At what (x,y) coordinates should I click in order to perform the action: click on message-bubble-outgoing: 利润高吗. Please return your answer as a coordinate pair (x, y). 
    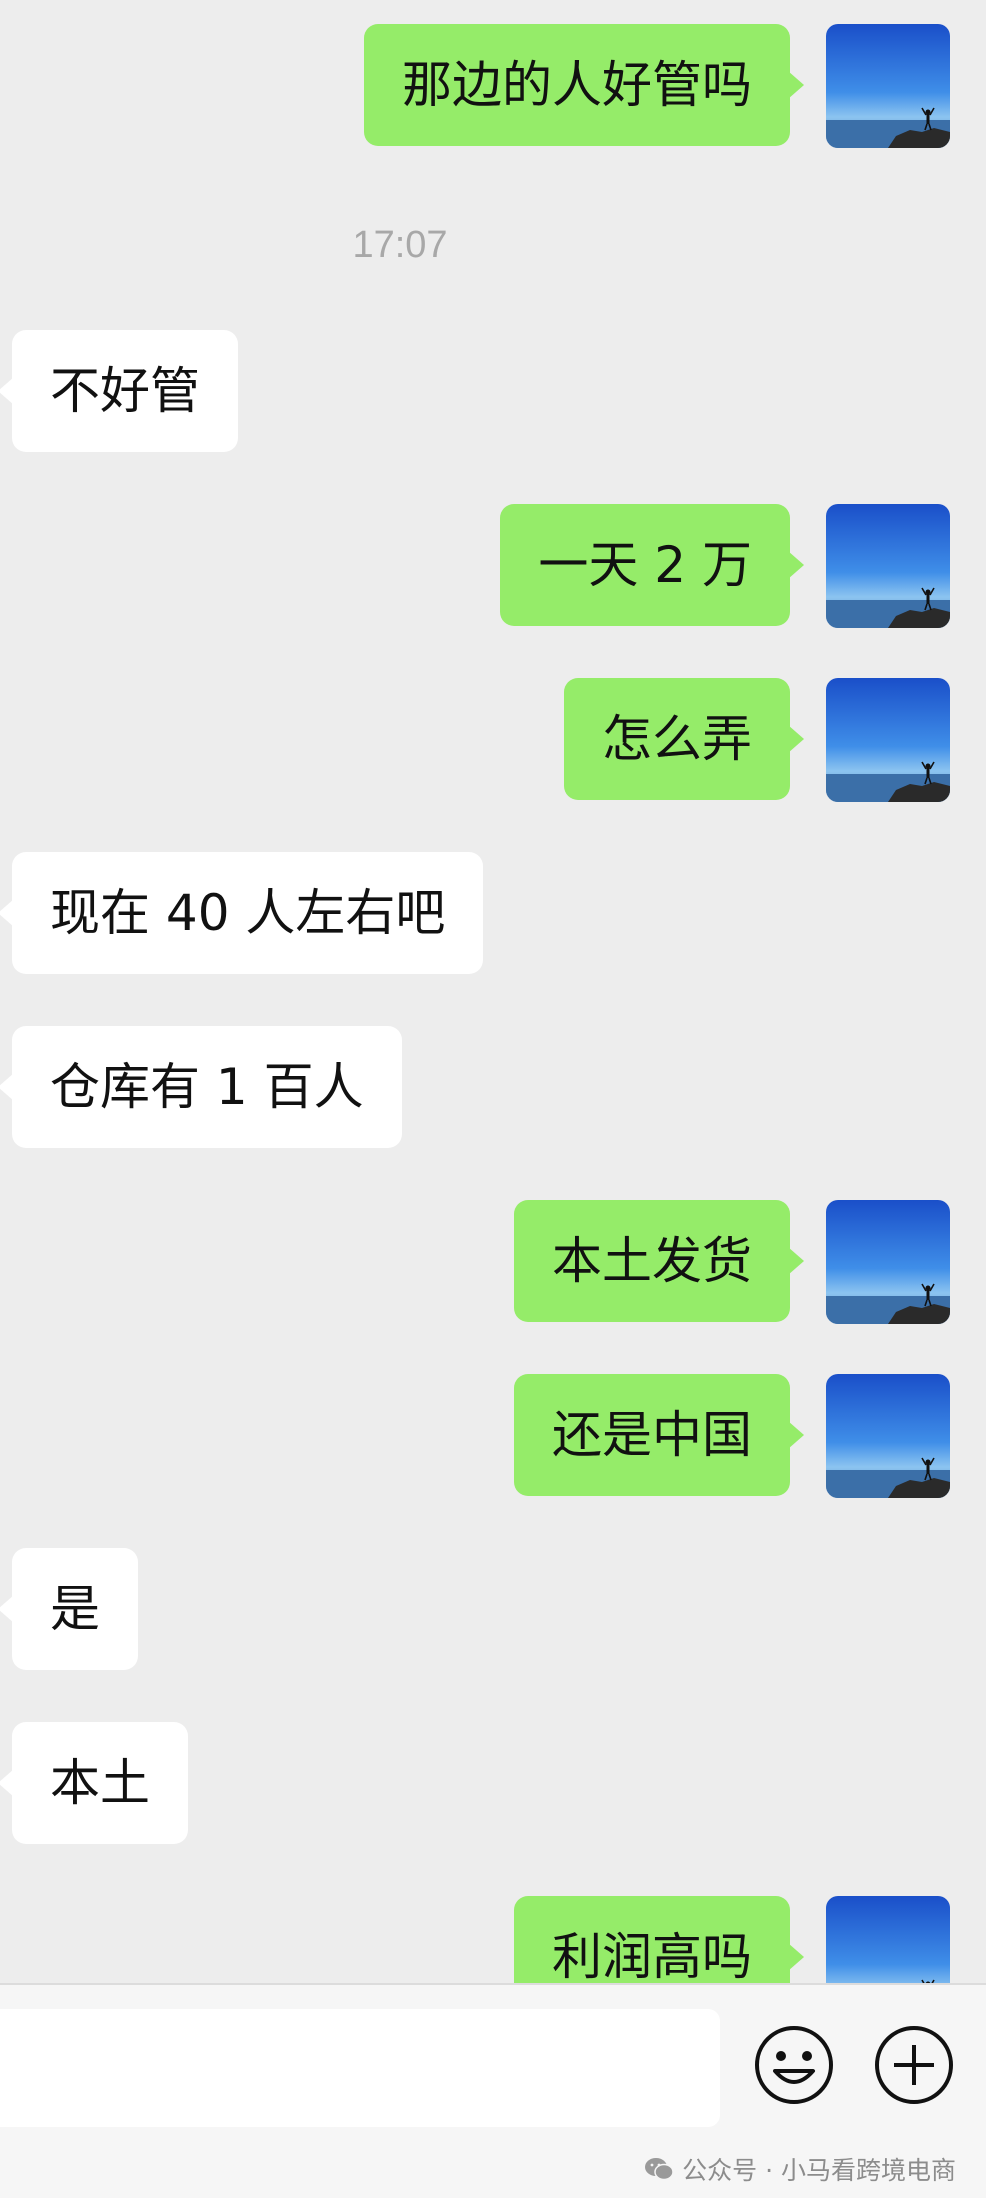
    Looking at the image, I should click on (659, 1939).